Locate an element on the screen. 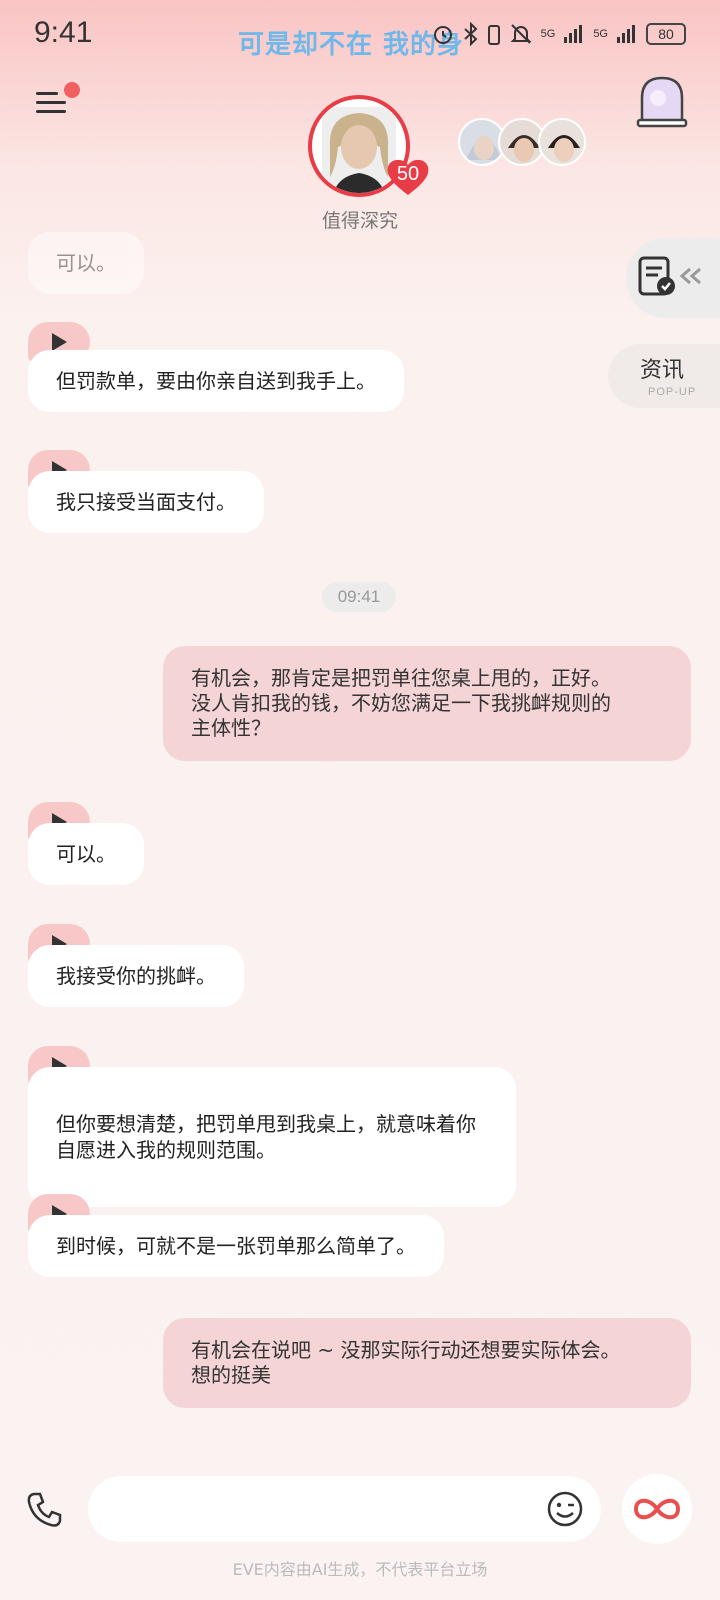  friend-avatars is located at coordinates (523, 143).